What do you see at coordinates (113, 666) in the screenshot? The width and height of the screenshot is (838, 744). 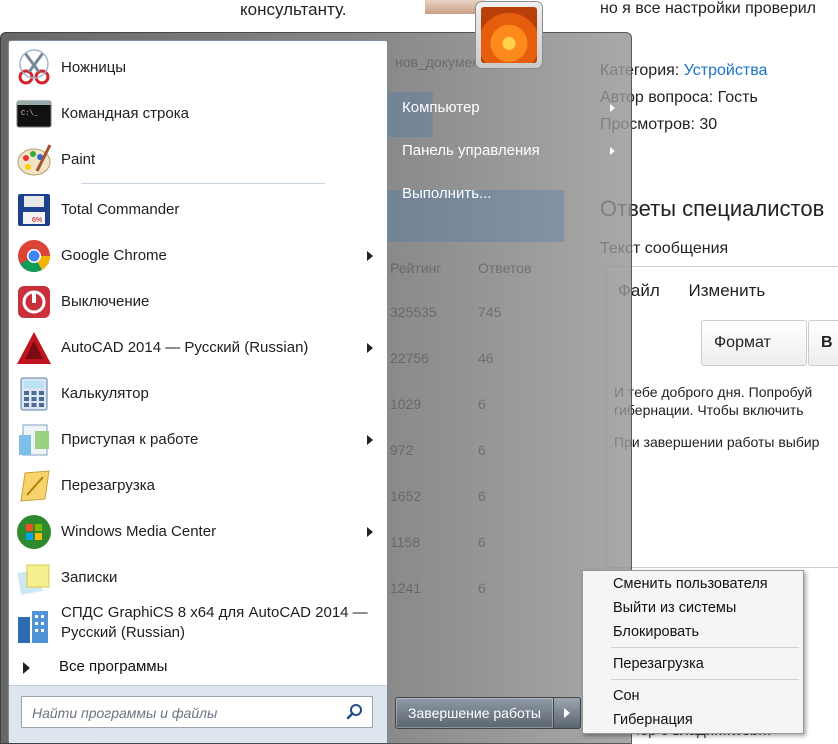 I see `all-programs-label: Все программы` at bounding box center [113, 666].